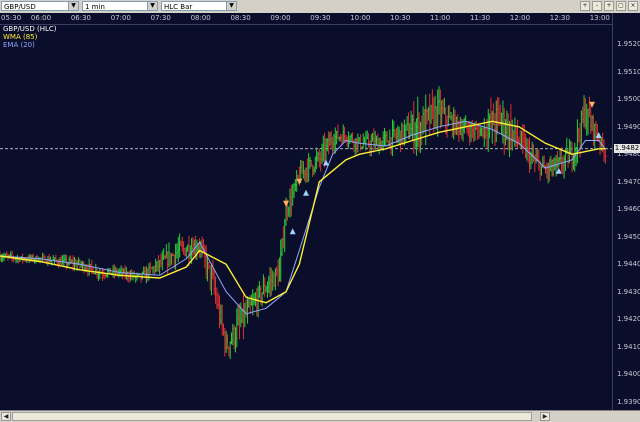 This screenshot has width=640, height=422. What do you see at coordinates (80, 18) in the screenshot?
I see `x-tick-label: 06:30` at bounding box center [80, 18].